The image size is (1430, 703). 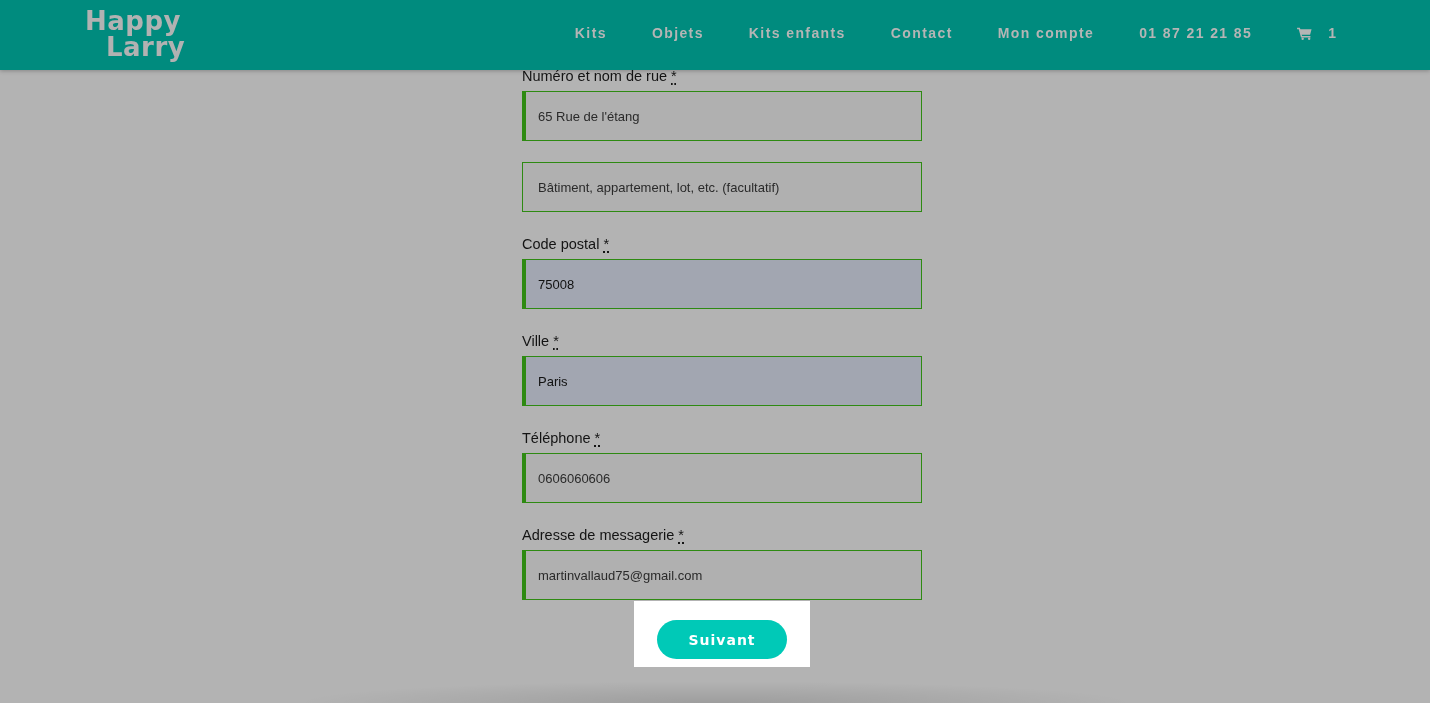 I want to click on field-label: Adresse de messagerie *, so click(x=603, y=535).